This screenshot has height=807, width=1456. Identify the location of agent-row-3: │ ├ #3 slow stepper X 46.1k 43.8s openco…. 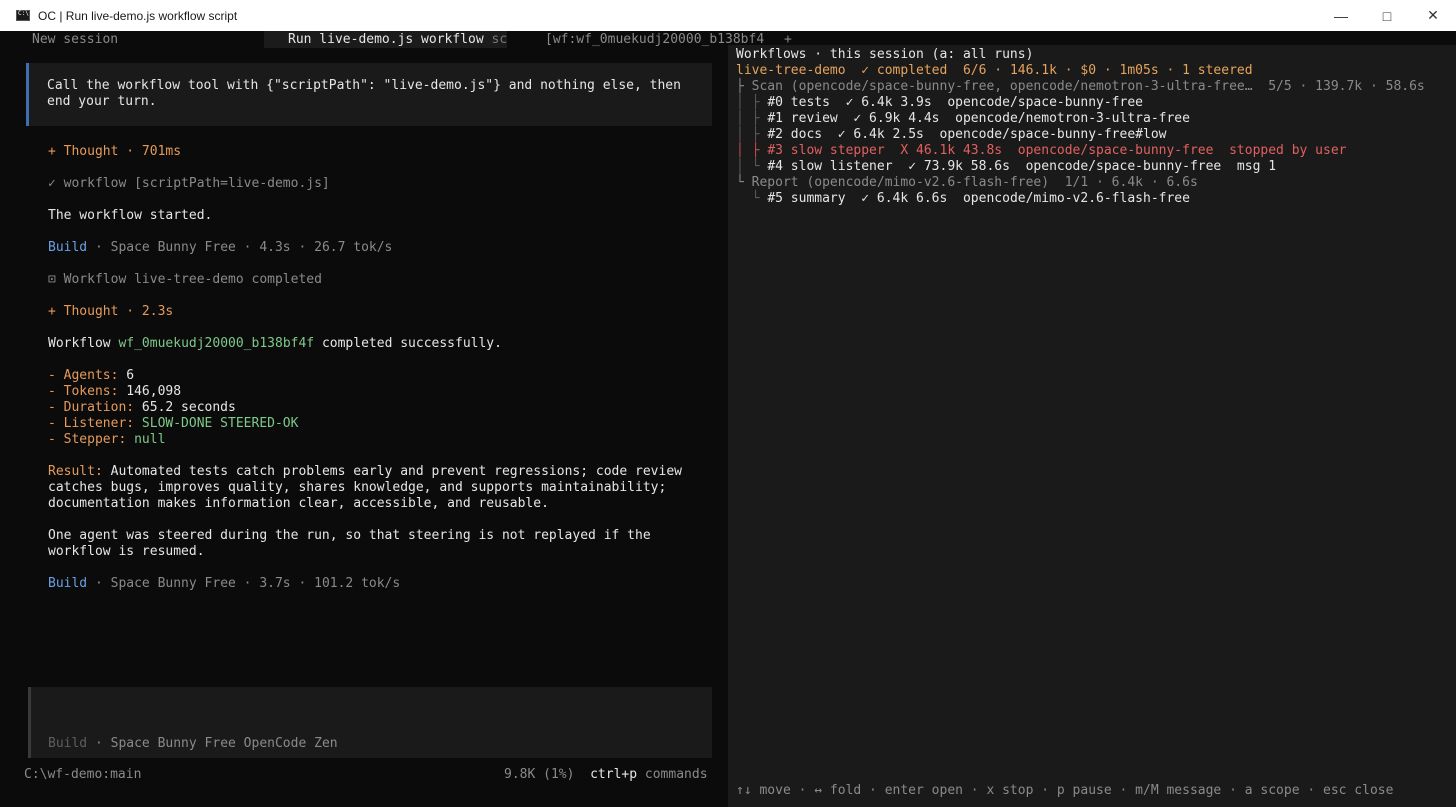
(1041, 151).